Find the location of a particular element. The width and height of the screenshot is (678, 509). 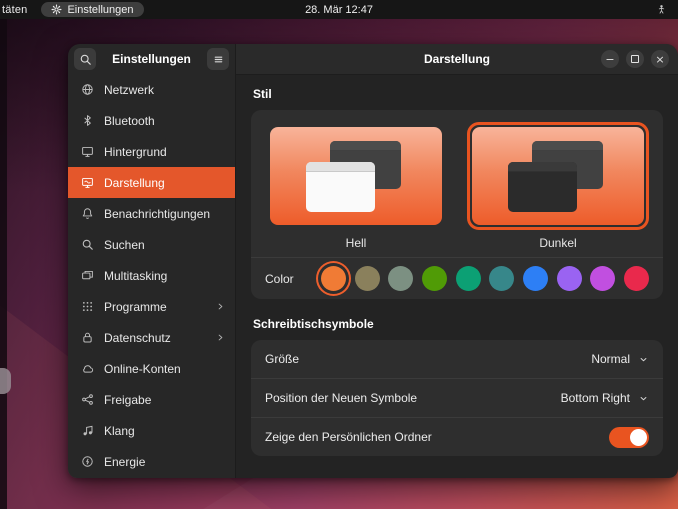

dropdown-value: Normal is located at coordinates (620, 359).